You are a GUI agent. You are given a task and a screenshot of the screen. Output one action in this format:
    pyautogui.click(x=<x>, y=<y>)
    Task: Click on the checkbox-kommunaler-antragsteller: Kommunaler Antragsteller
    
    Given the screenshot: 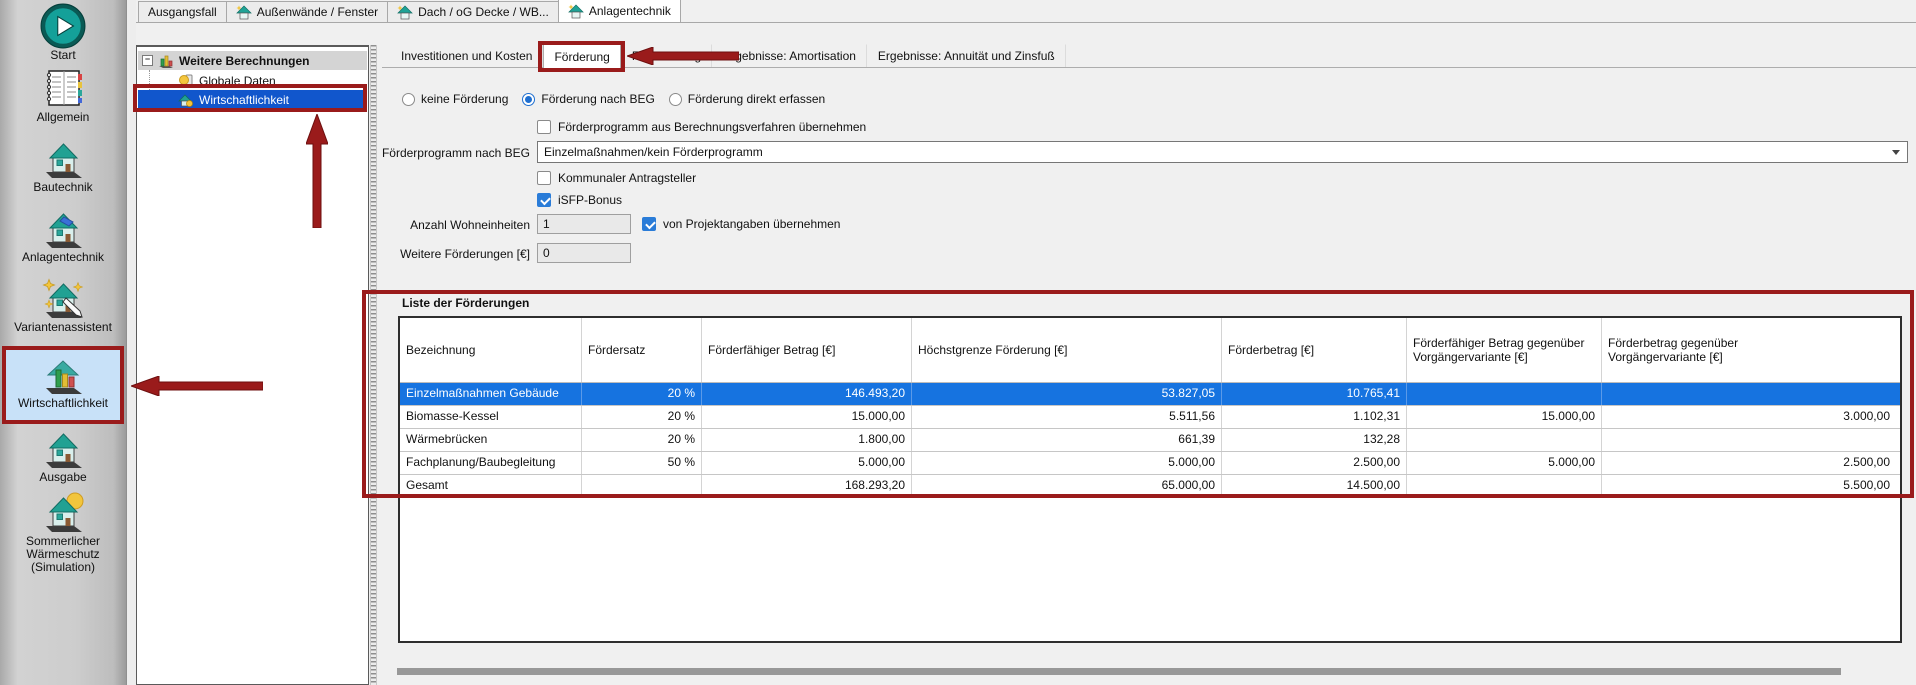 What is the action you would take?
    pyautogui.click(x=616, y=178)
    